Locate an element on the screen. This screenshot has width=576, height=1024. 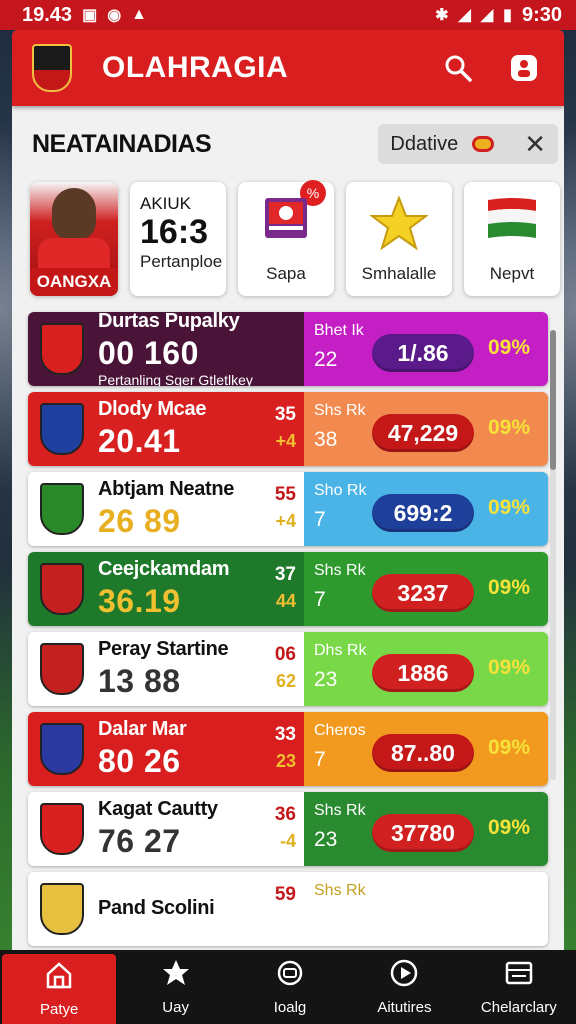
row-stat-panel: Bhet Ik 22 1/.86 09% is located at coordinates (426, 349).